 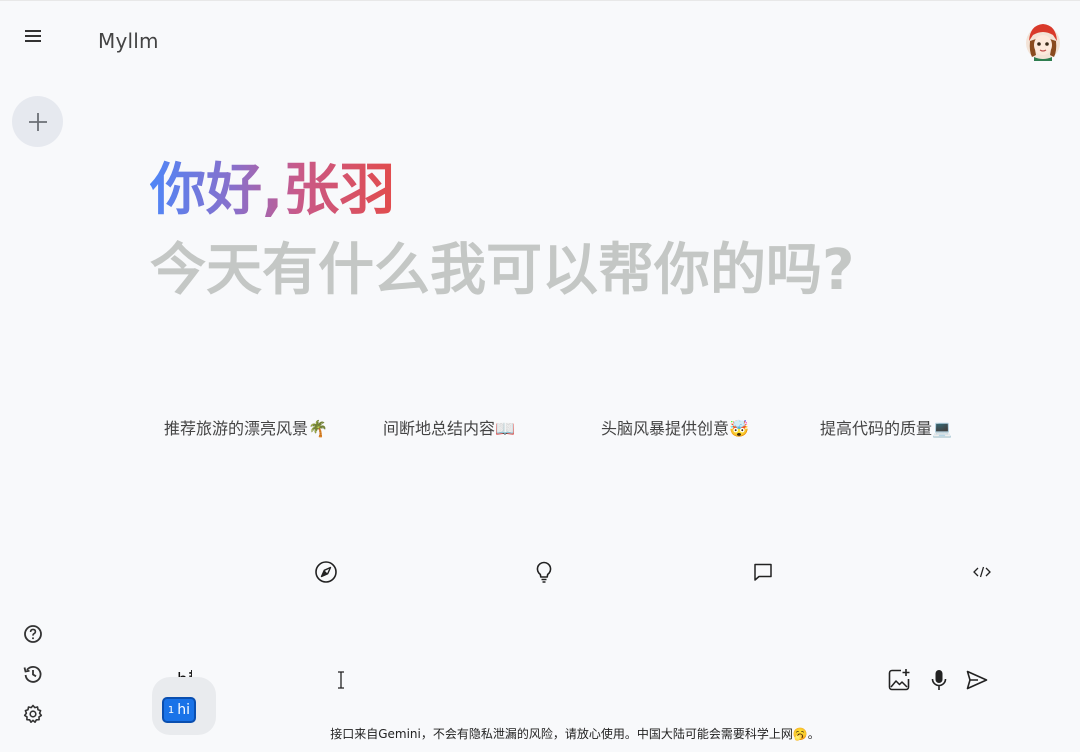 I want to click on suggestion-brainstorm: 头脑风暴提供创意🤯, so click(x=675, y=427).